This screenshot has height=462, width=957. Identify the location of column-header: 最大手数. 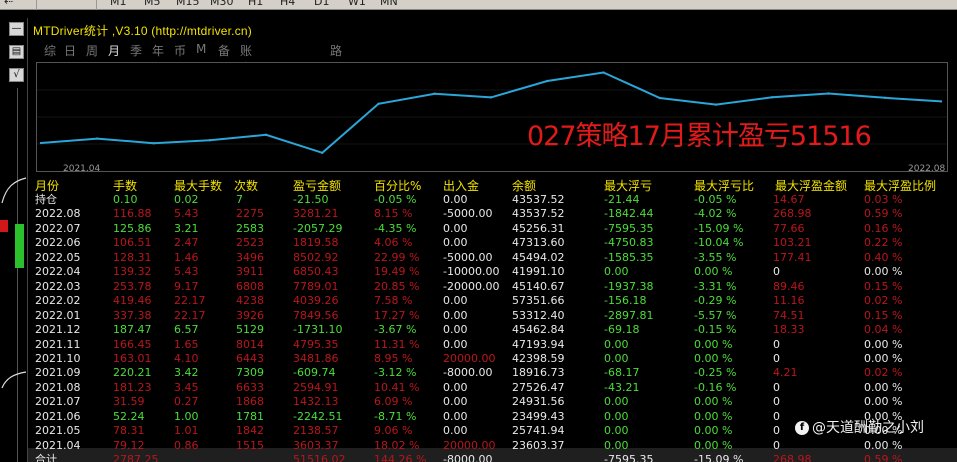
(198, 185).